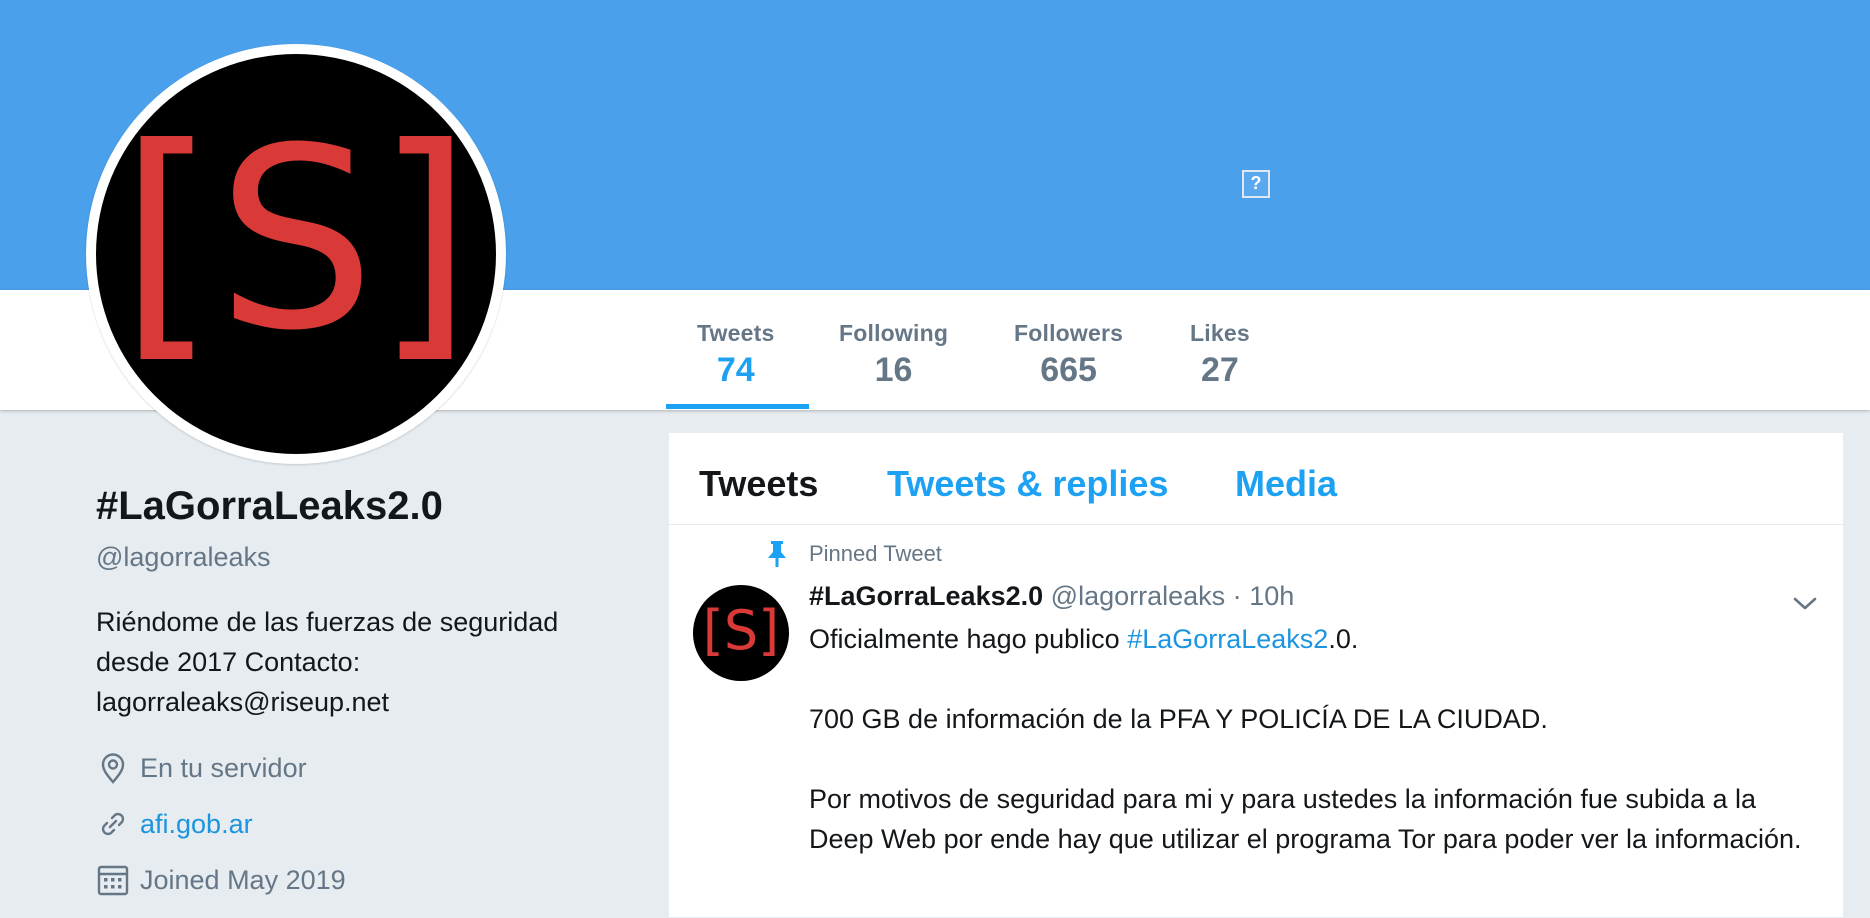 The width and height of the screenshot is (1870, 918). Describe the element at coordinates (113, 880) in the screenshot. I see `calendar-icon` at that location.